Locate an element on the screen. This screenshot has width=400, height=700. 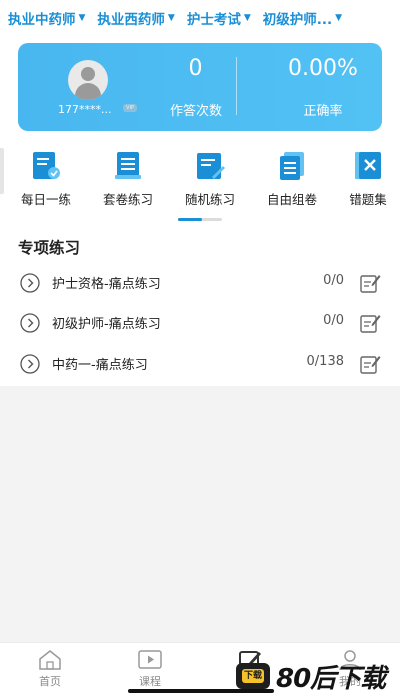
quick-item-wrong-book: 错题集 is located at coordinates (366, 179).